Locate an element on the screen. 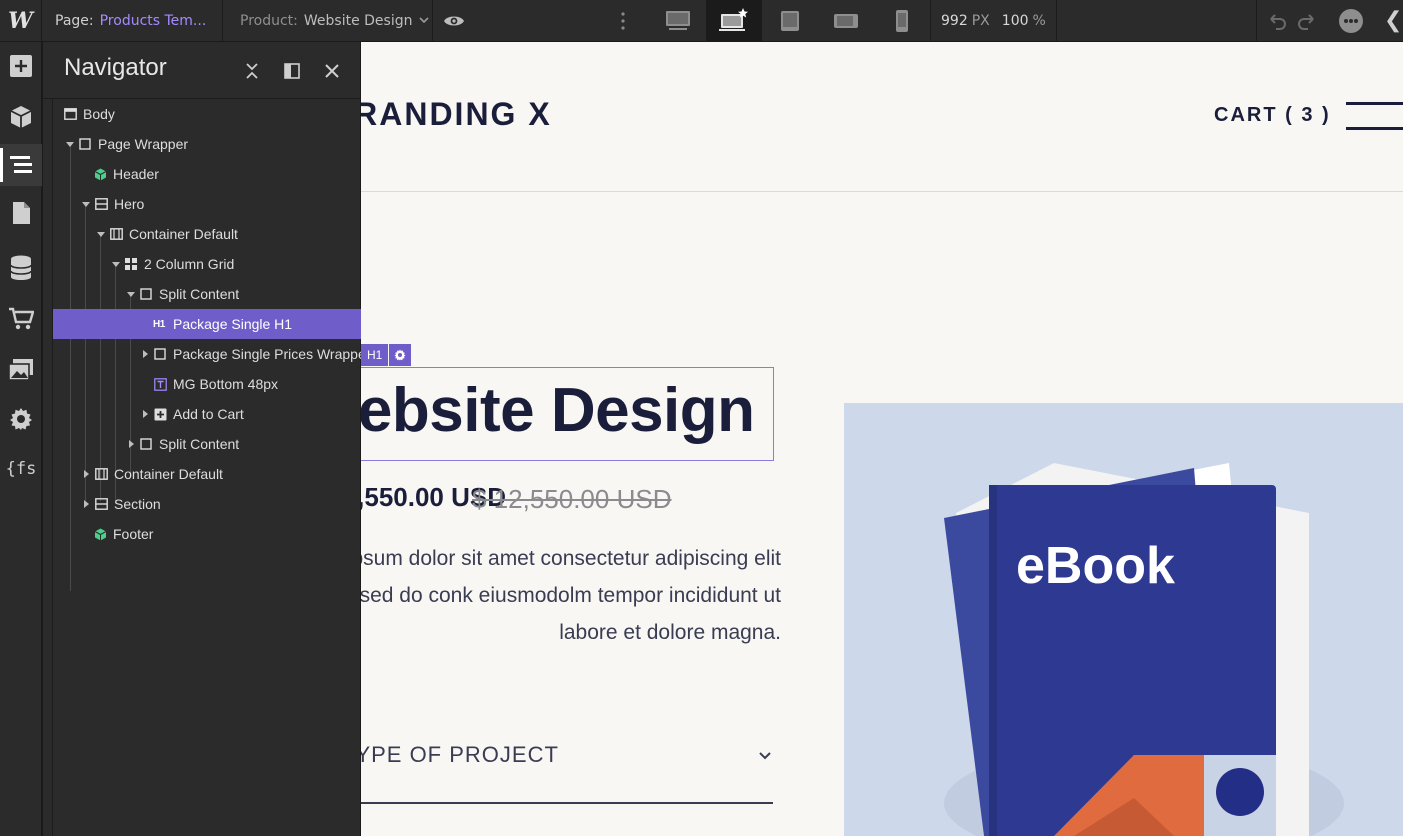  product-label: Product: is located at coordinates (269, 21).